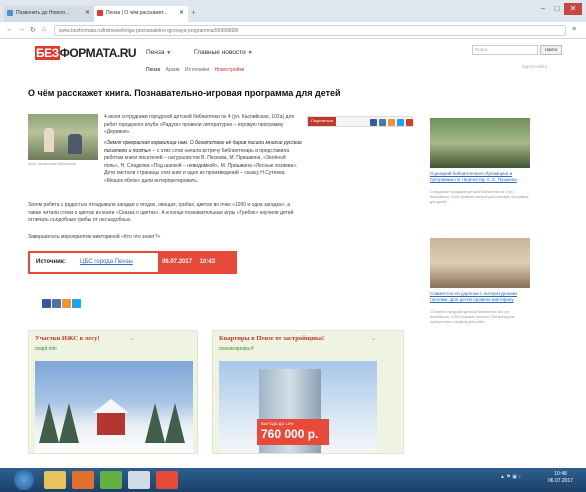  Describe the element at coordinates (177, 262) in the screenshot. I see `source-date-value: 06.07.2017` at that location.